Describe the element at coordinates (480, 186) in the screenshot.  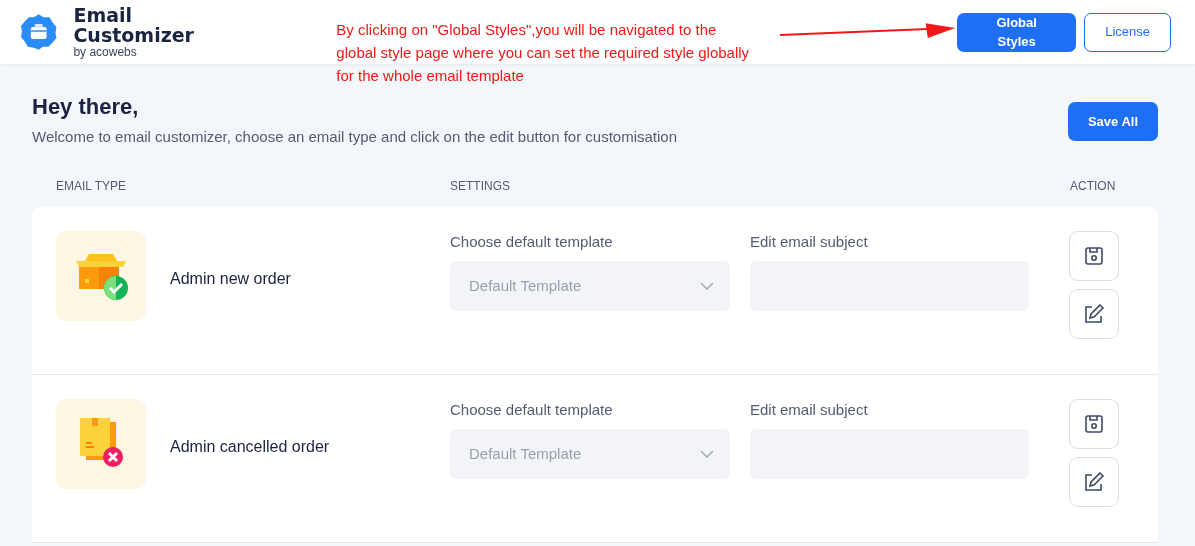
I see `column-header: SETTINGS` at that location.